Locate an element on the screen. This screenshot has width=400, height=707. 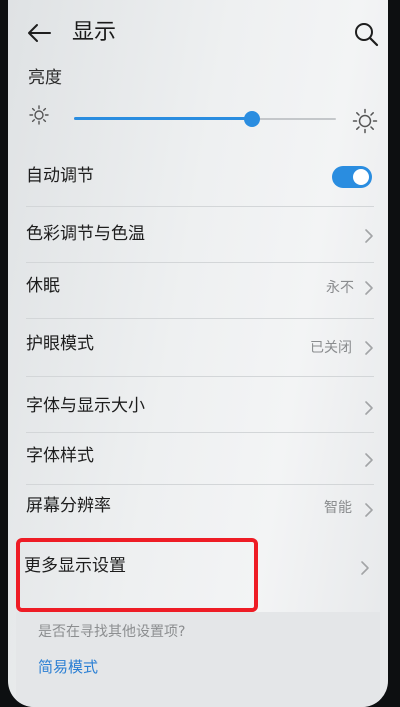
sun-large-icon is located at coordinates (365, 121).